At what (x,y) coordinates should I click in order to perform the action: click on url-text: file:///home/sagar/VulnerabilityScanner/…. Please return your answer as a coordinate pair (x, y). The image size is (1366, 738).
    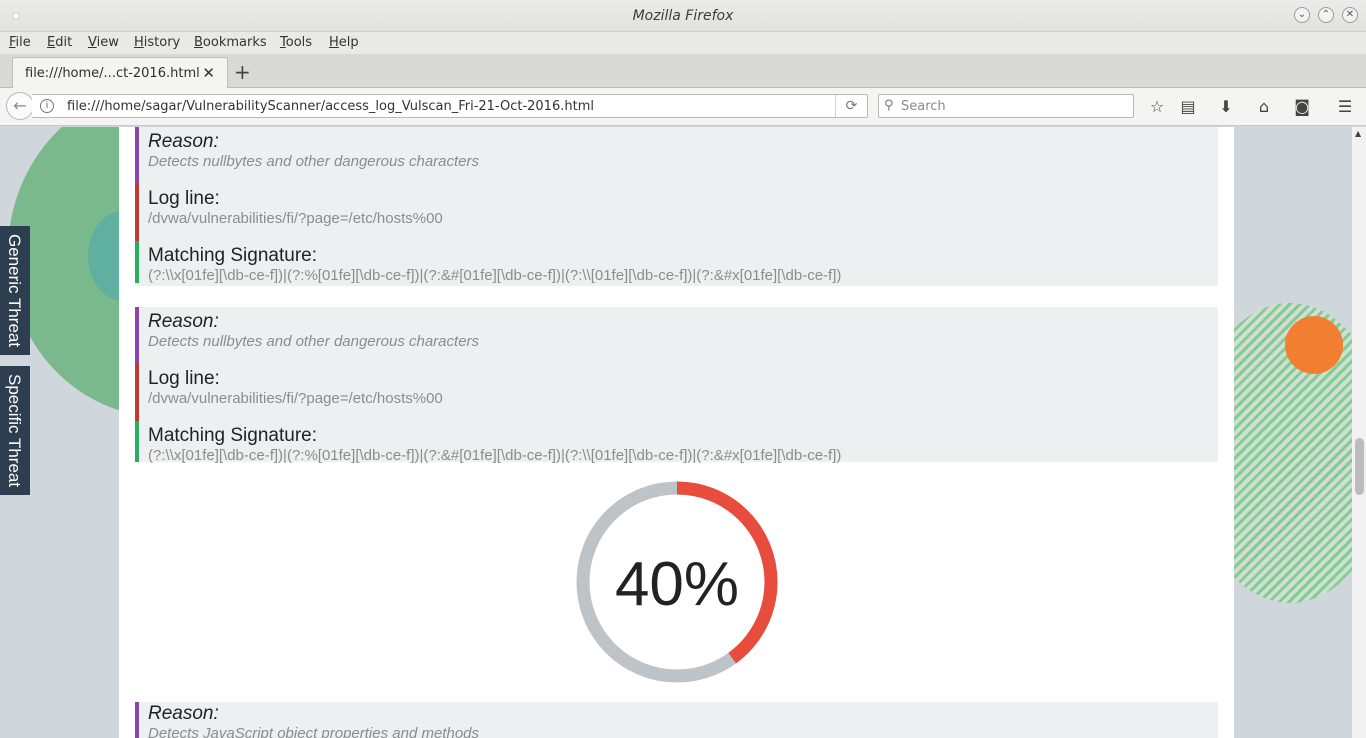
    Looking at the image, I should click on (330, 106).